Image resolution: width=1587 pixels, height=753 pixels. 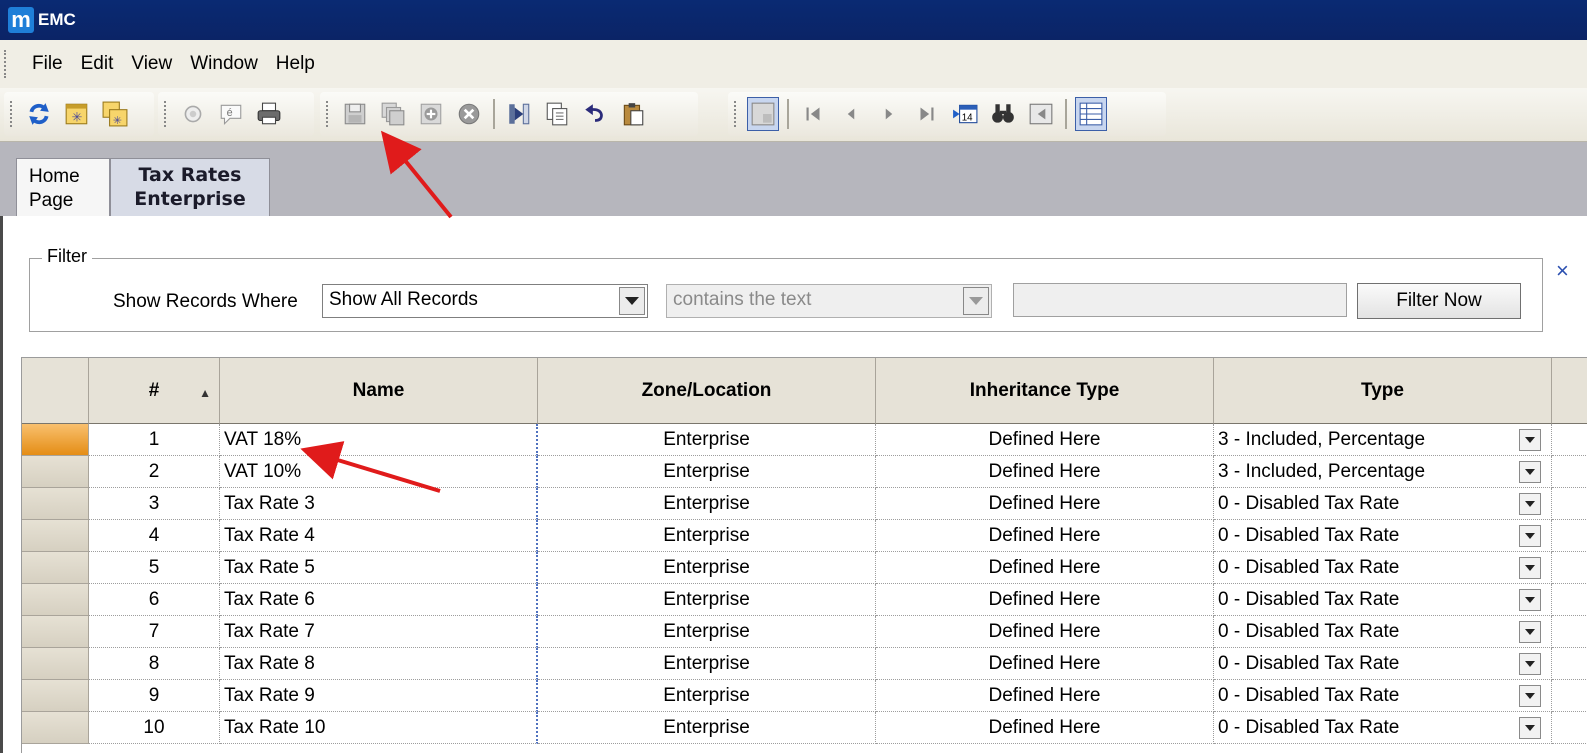 What do you see at coordinates (154, 472) in the screenshot?
I see `cell-number: 2` at bounding box center [154, 472].